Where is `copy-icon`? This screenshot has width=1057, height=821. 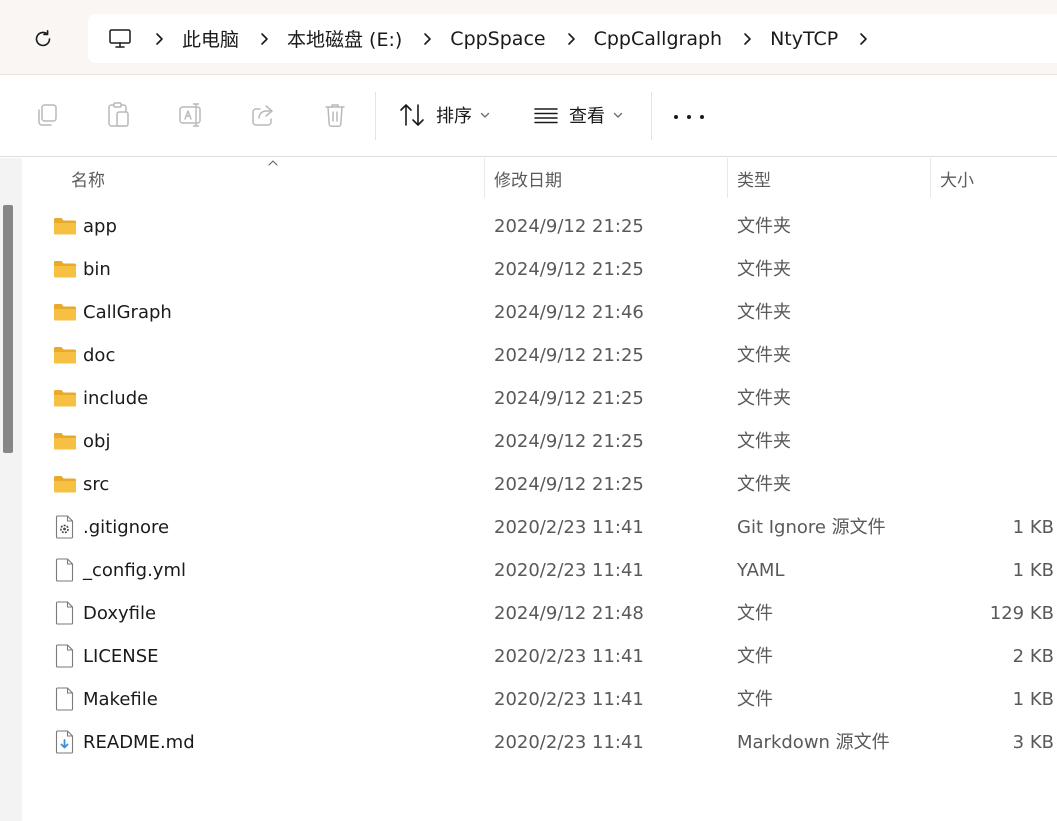 copy-icon is located at coordinates (47, 115).